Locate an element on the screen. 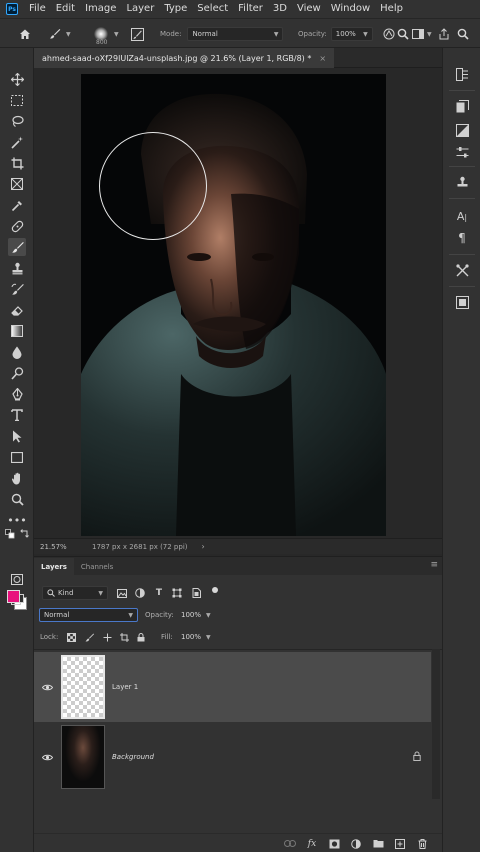  opacity-input: 100% ▼ is located at coordinates (351, 34).